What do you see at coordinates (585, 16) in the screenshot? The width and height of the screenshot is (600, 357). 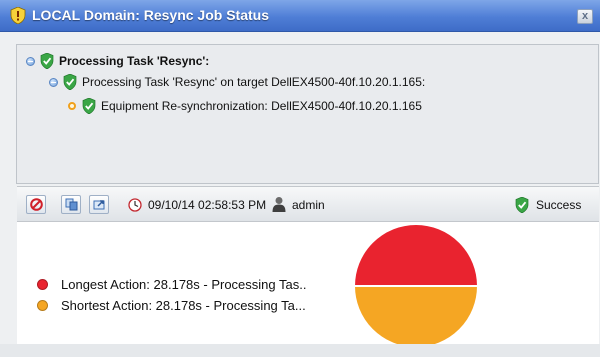 I see `close-button: x` at bounding box center [585, 16].